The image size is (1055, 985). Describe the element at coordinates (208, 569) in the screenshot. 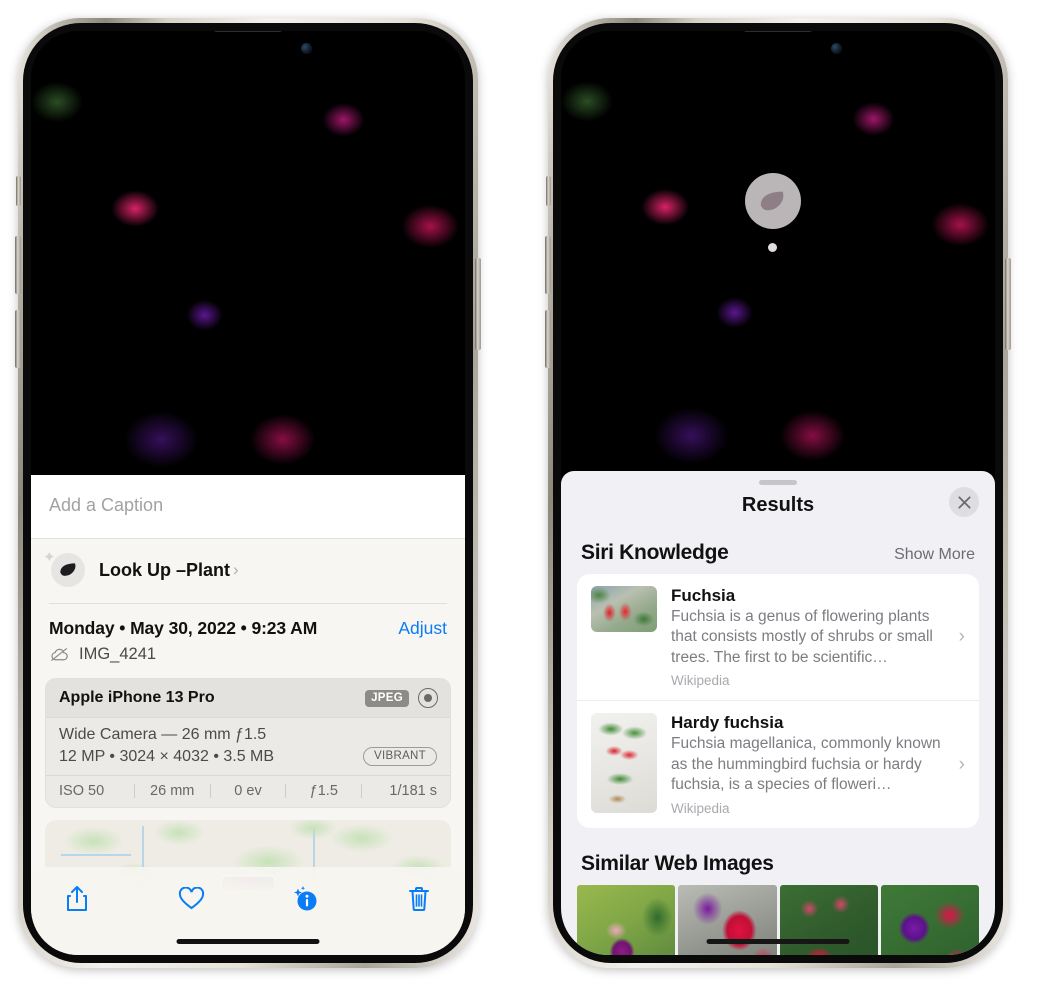

I see `look-up-subject: Plant` at that location.